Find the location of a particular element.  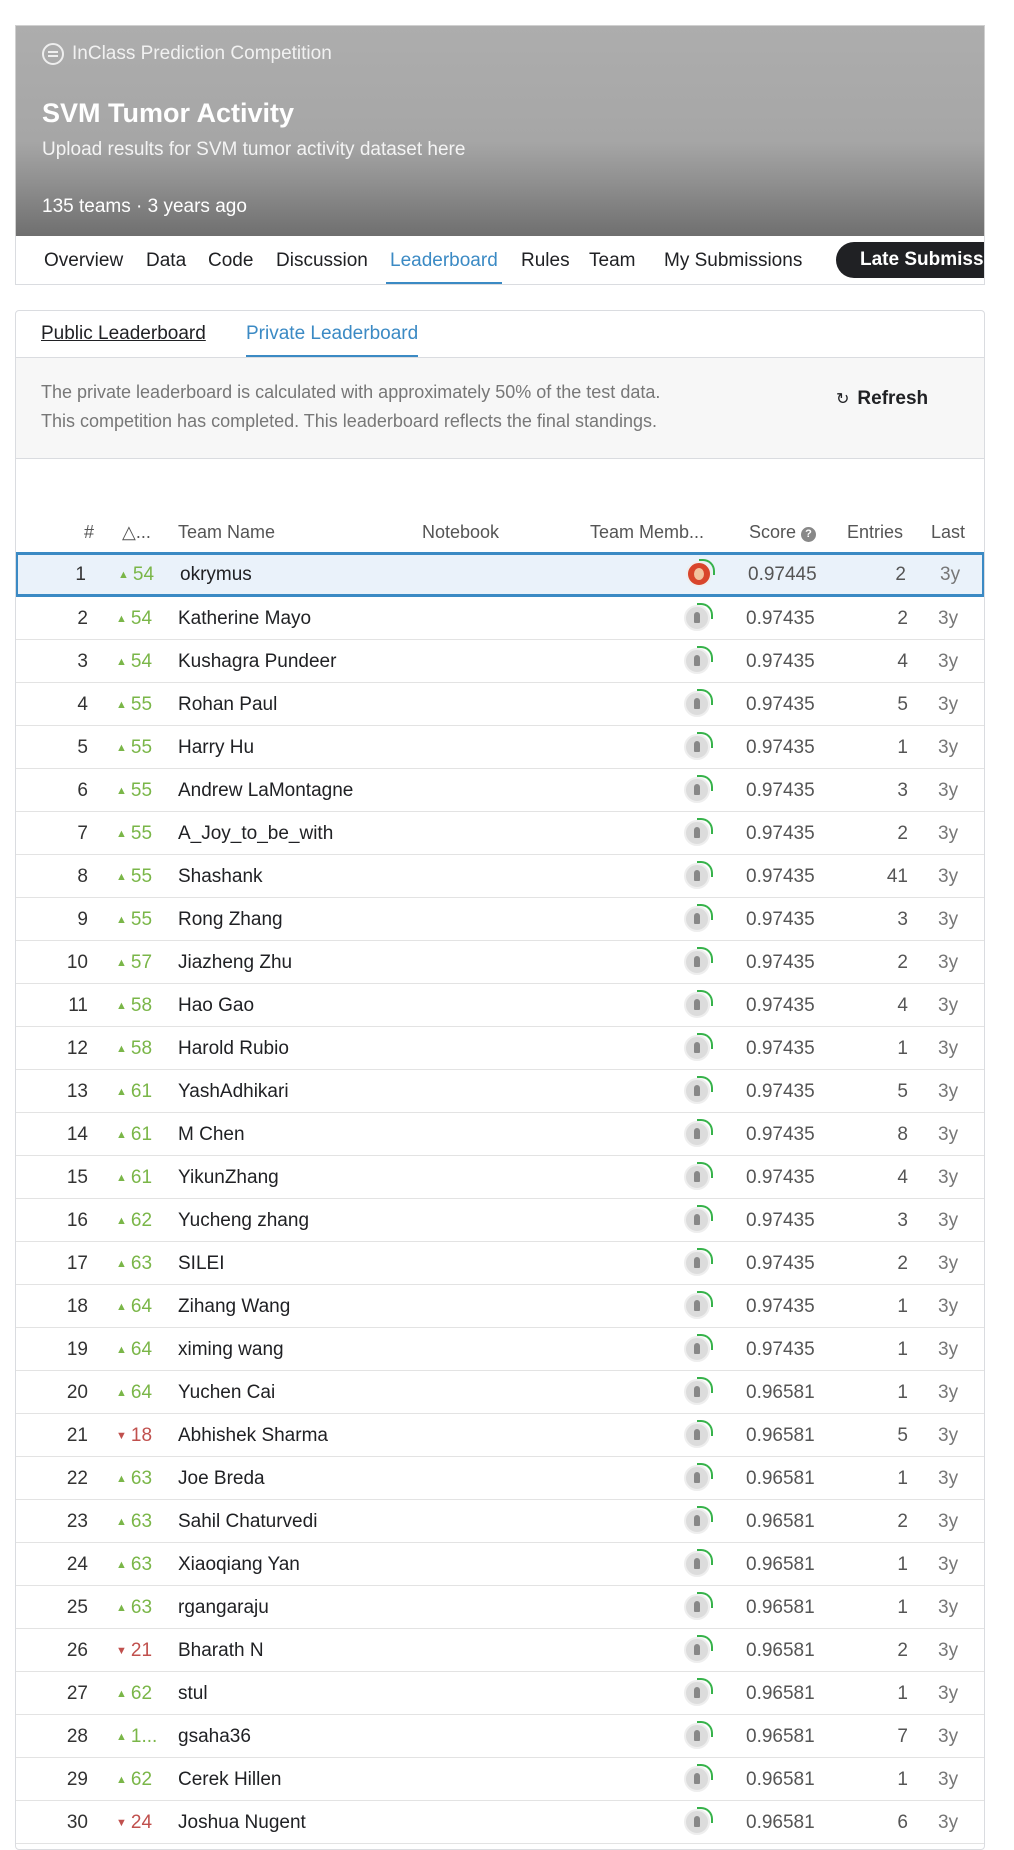

tab-data: Data is located at coordinates (166, 261).